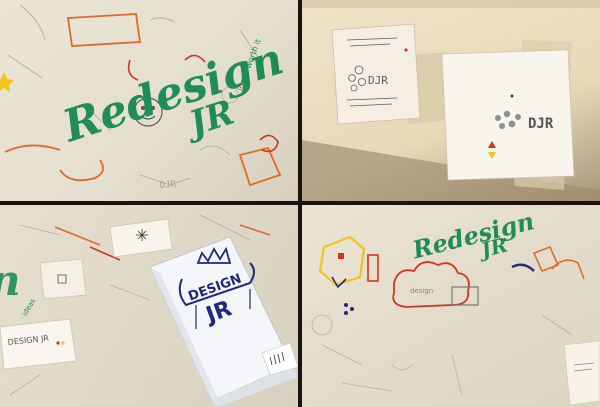  I want to click on sketch-card-left: DJR, so click(376, 74).